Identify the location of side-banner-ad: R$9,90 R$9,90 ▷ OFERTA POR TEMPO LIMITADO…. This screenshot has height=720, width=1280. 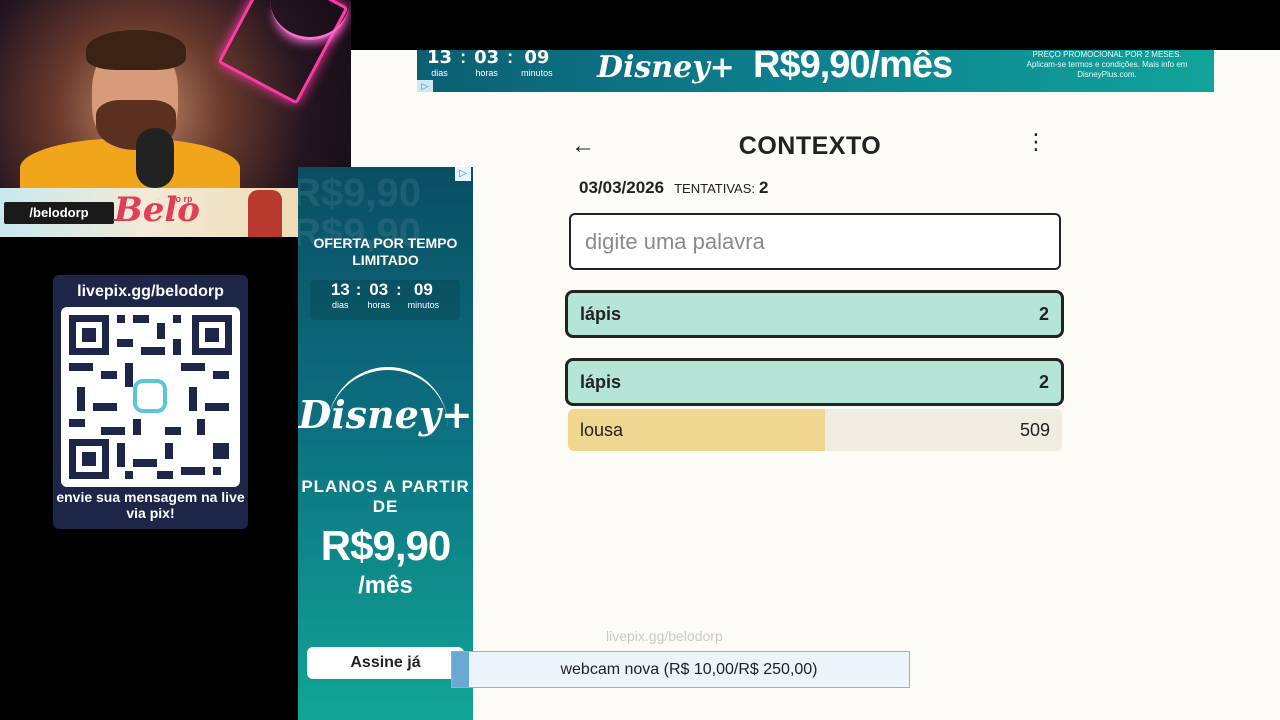
(385, 443).